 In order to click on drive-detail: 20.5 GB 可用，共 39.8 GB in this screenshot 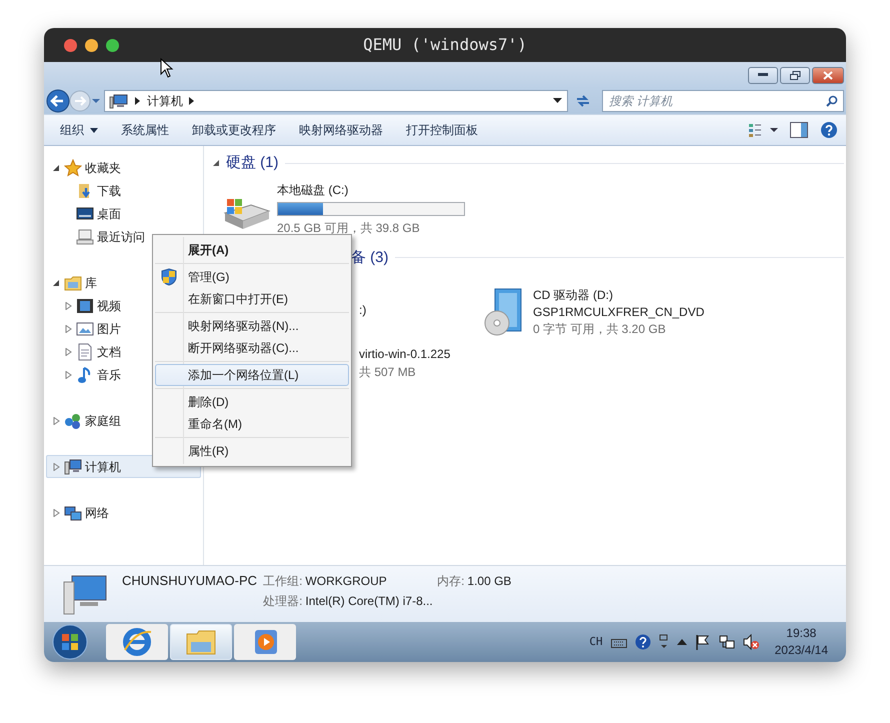, I will do `click(349, 228)`.